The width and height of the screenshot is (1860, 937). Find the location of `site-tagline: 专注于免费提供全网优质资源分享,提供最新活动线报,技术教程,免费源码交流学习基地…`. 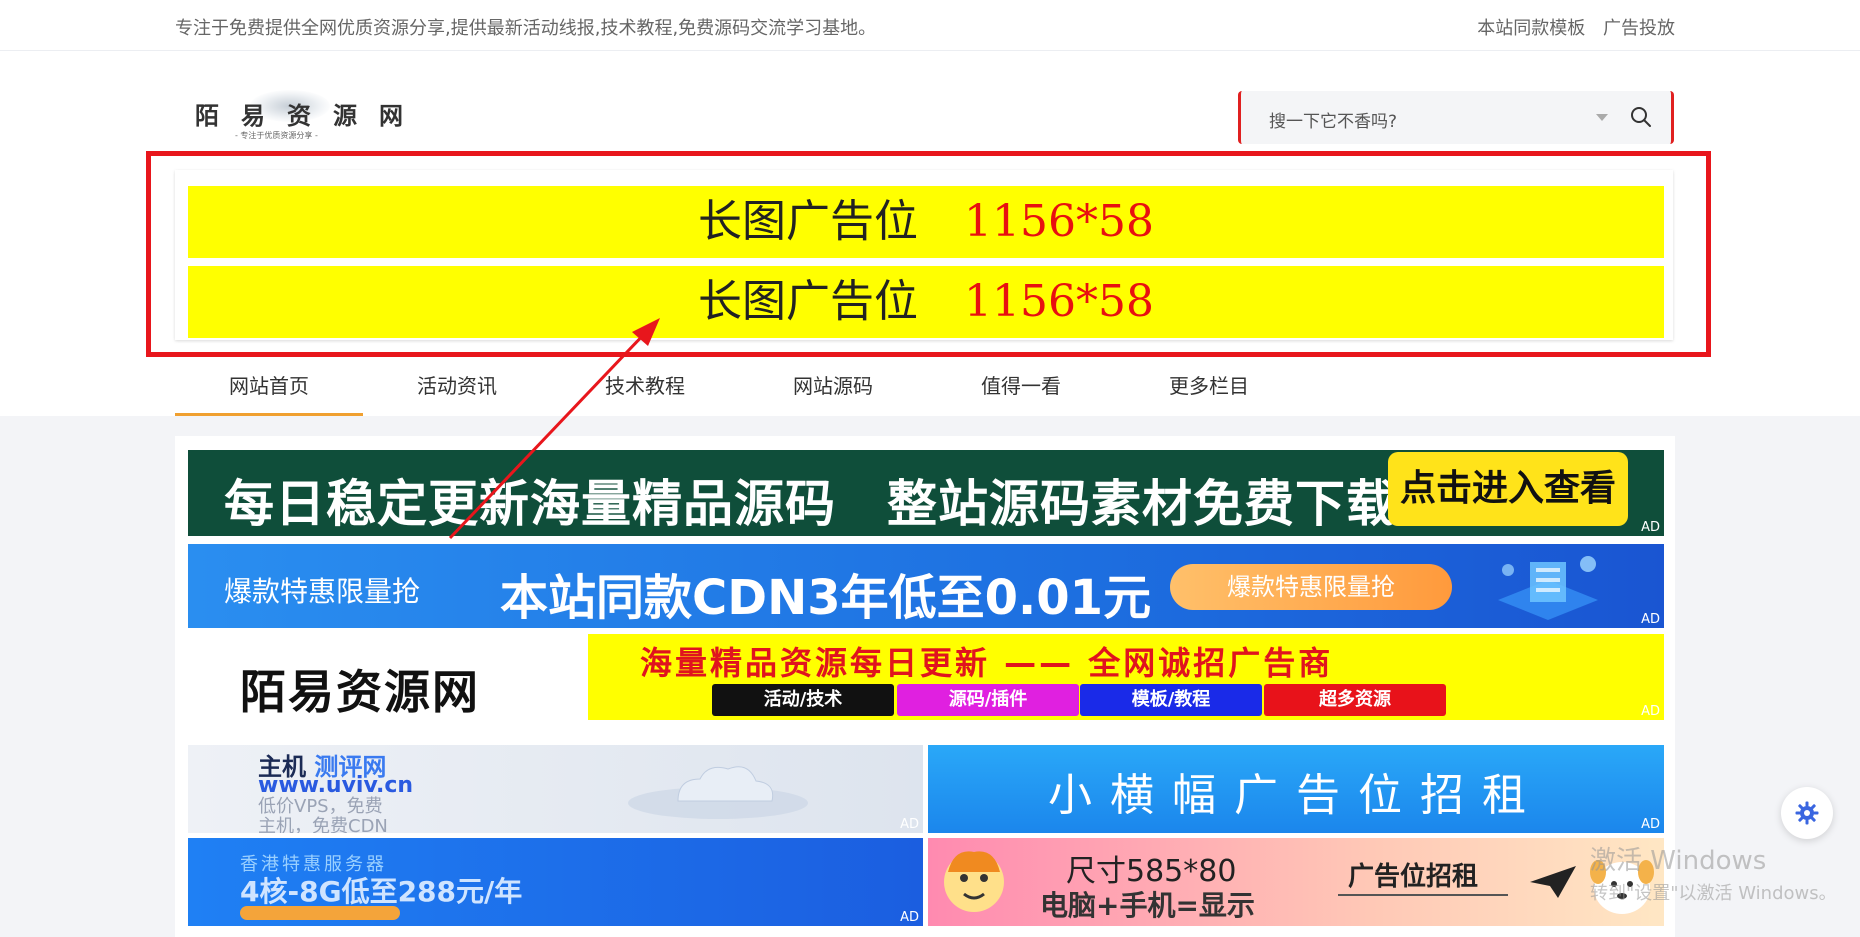

site-tagline: 专注于免费提供全网优质资源分享,提供最新活动线报,技术教程,免费源码交流学习基地… is located at coordinates (526, 28).